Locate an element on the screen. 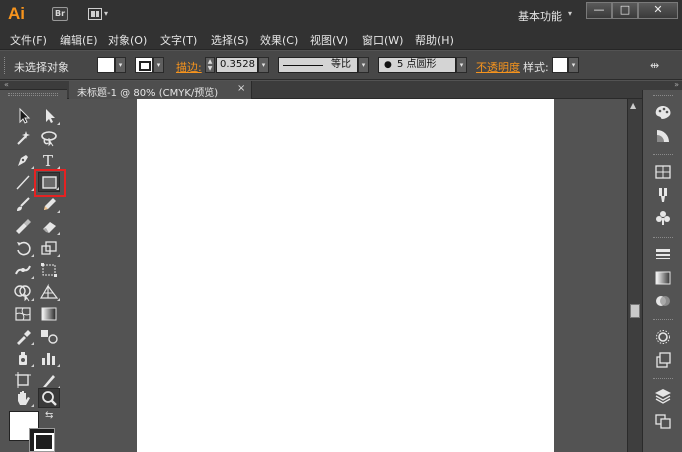 The width and height of the screenshot is (682, 452). menu-edit: 编辑(E) is located at coordinates (79, 40).